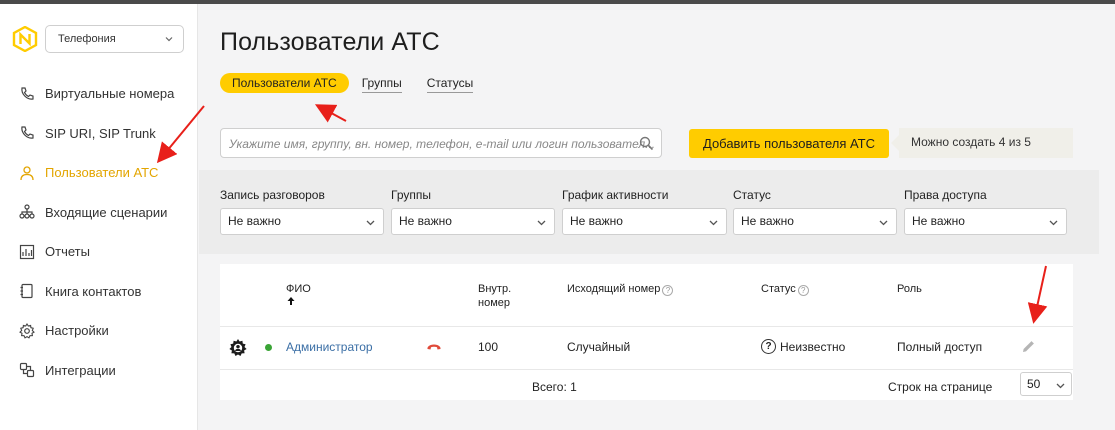 The width and height of the screenshot is (1115, 430). What do you see at coordinates (813, 347) in the screenshot?
I see `user-status: Неизвестно` at bounding box center [813, 347].